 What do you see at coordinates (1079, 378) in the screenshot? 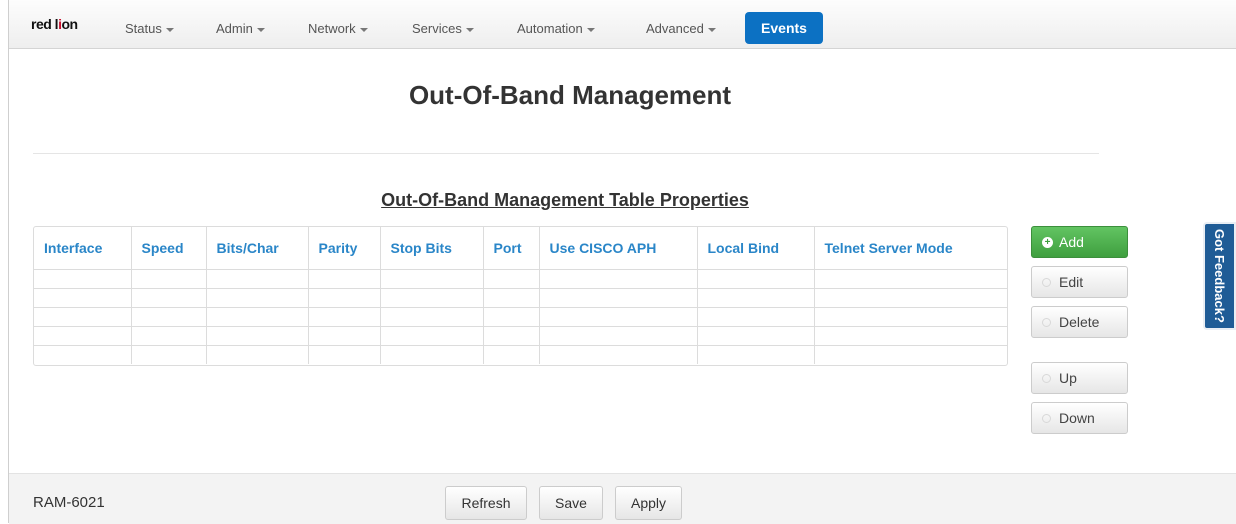
I see `up-button: Up` at bounding box center [1079, 378].